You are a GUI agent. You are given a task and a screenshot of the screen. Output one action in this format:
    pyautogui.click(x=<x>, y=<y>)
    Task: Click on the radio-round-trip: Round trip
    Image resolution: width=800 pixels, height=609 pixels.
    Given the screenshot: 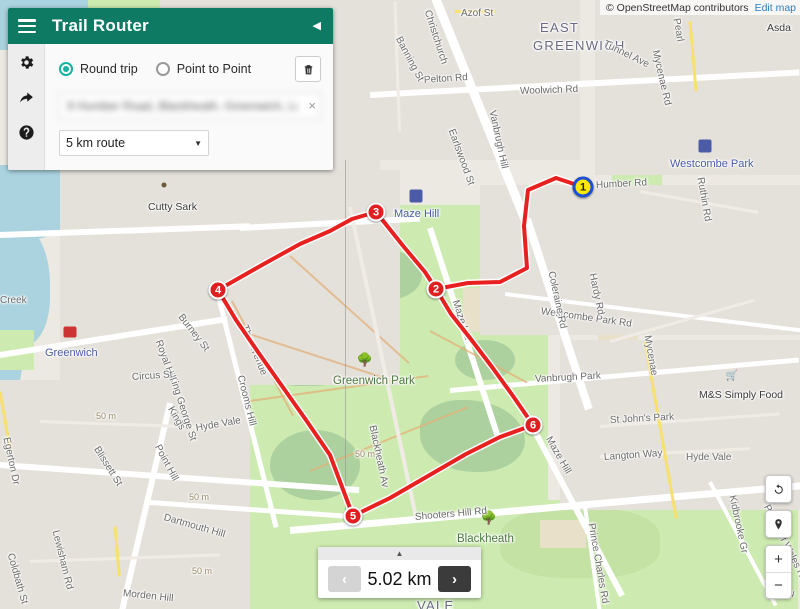 What is the action you would take?
    pyautogui.click(x=98, y=69)
    